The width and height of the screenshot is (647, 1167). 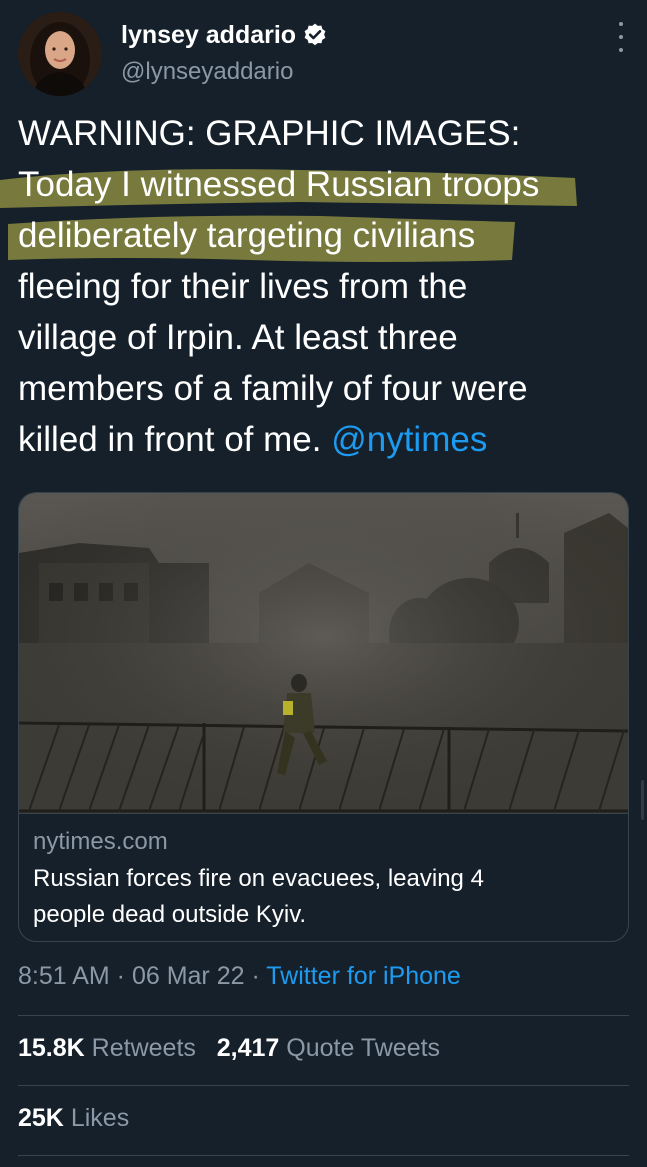 What do you see at coordinates (208, 35) in the screenshot?
I see `author-name: lynsey addario` at bounding box center [208, 35].